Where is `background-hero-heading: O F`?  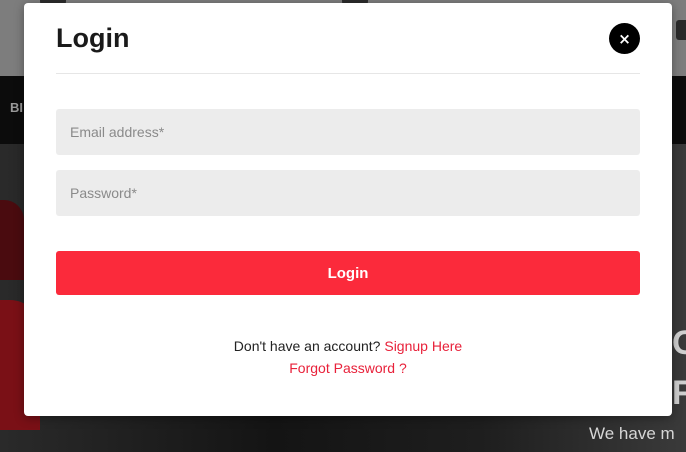
background-hero-heading: O F is located at coordinates (679, 368).